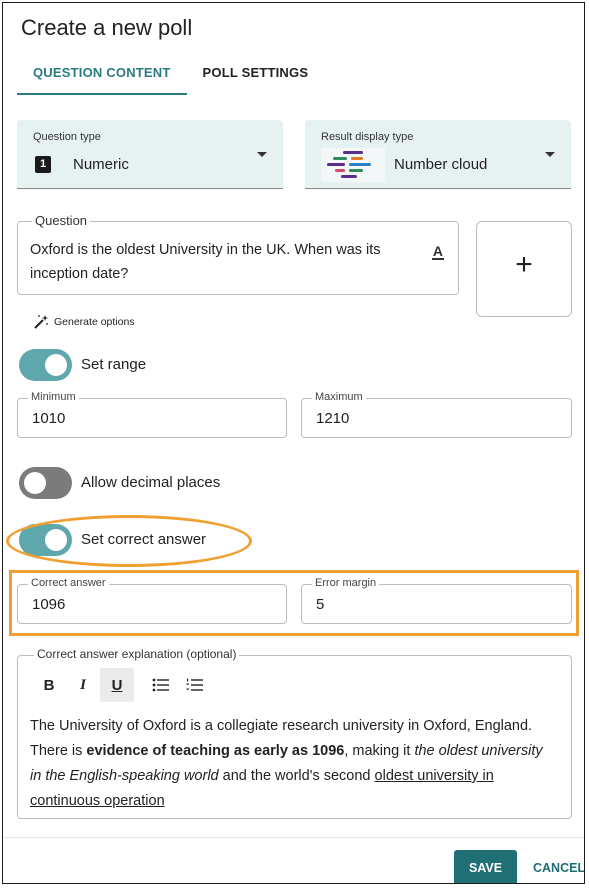 This screenshot has height=888, width=589. I want to click on rich-text-toolbar: B I U, so click(122, 685).